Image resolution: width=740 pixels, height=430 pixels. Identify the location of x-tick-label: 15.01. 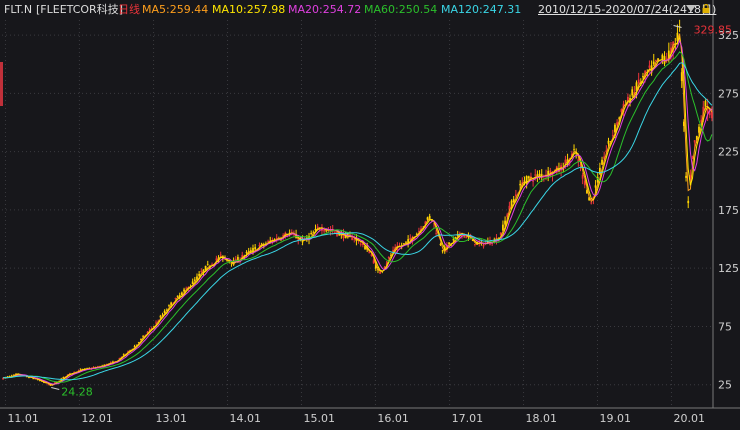
(319, 418).